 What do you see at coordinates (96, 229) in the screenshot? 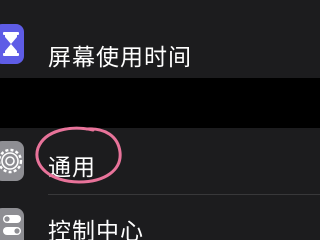
I see `settings-item-label: 控制中心` at bounding box center [96, 229].